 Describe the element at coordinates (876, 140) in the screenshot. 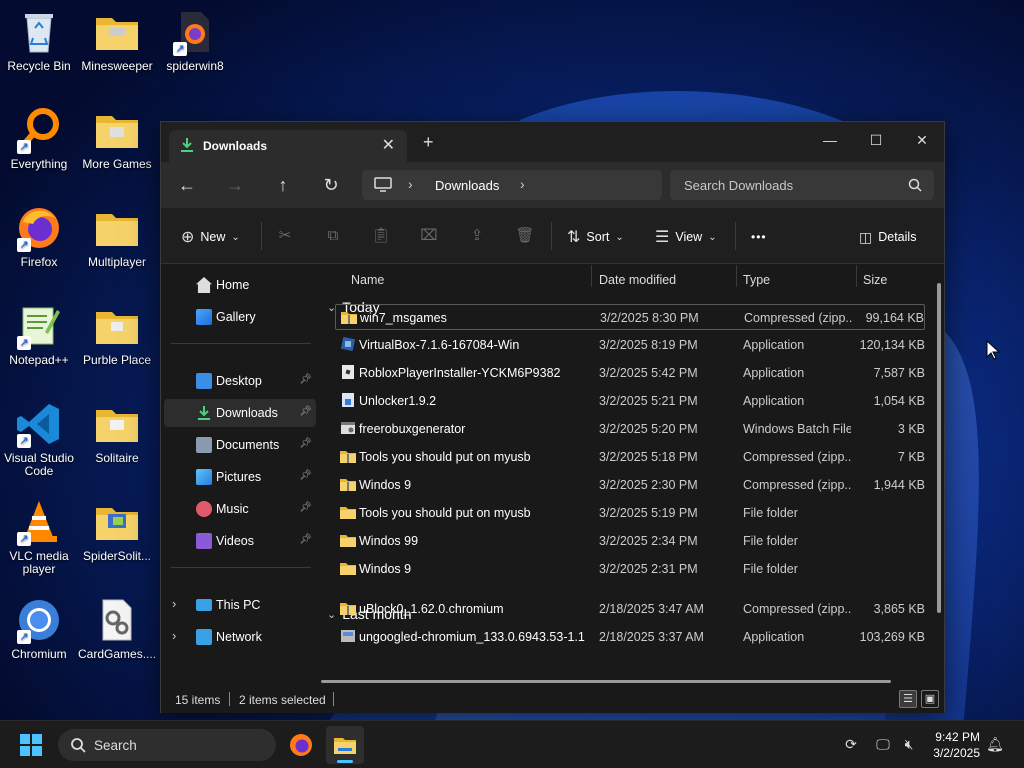

I see `maximize-button: ☐` at that location.